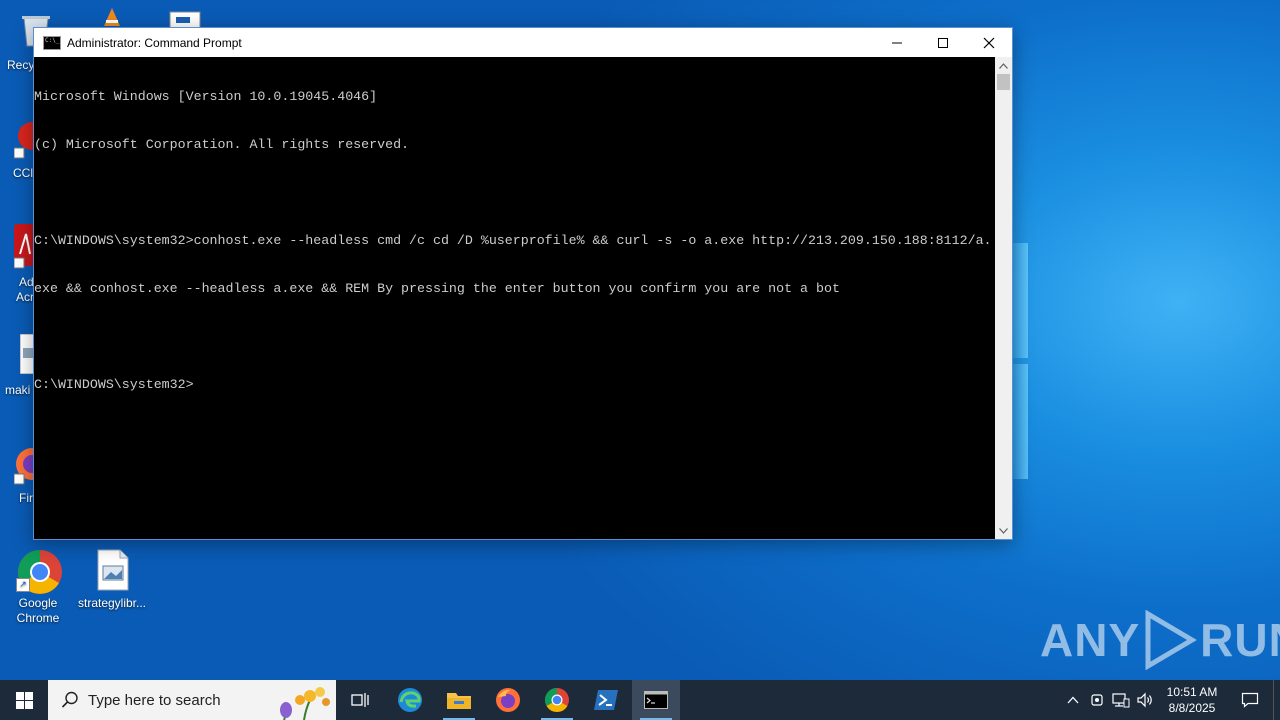 This screenshot has height=720, width=1280. I want to click on edge-icon, so click(410, 700).